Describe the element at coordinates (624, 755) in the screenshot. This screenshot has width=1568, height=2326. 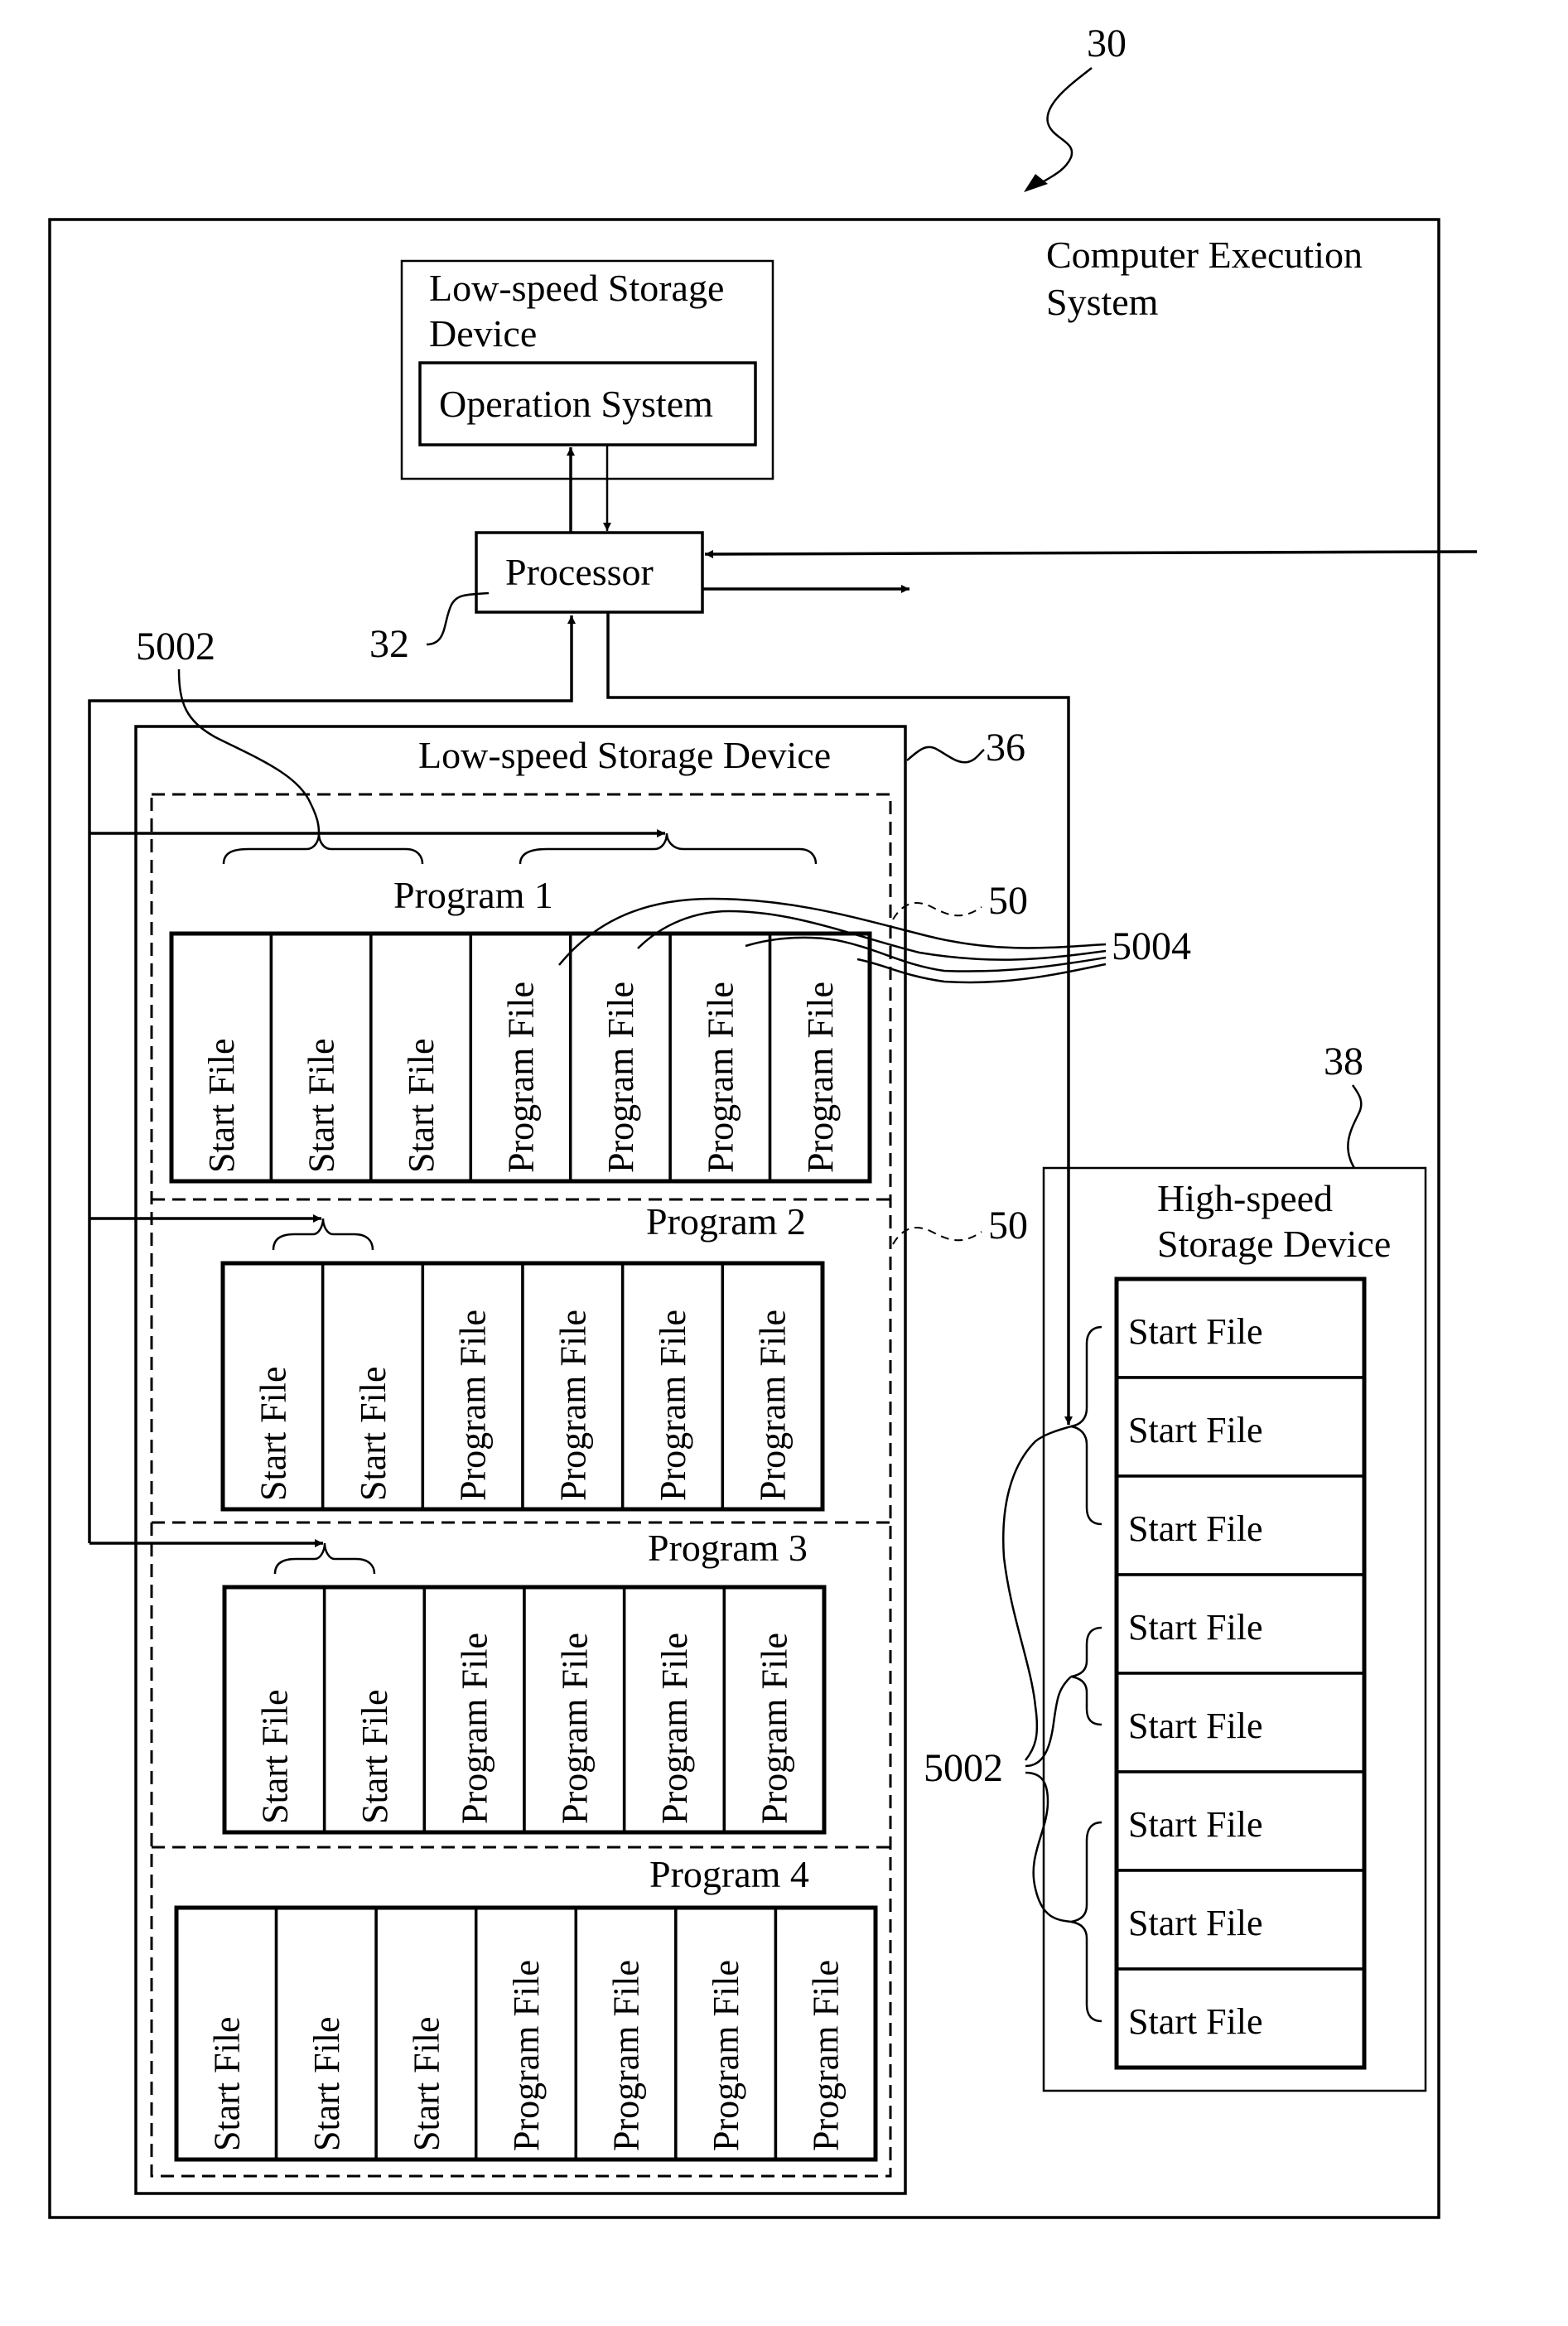
I see `low-speed-storage-title: Low-speed Storage Device` at that location.